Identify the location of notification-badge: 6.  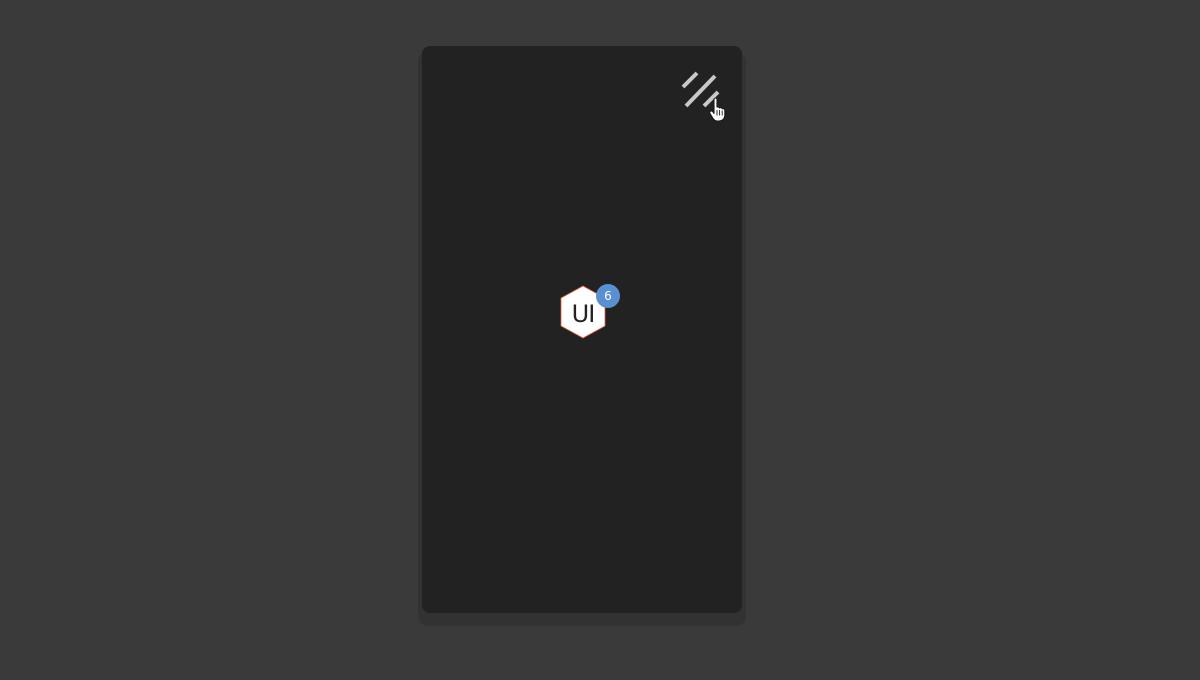
(608, 296).